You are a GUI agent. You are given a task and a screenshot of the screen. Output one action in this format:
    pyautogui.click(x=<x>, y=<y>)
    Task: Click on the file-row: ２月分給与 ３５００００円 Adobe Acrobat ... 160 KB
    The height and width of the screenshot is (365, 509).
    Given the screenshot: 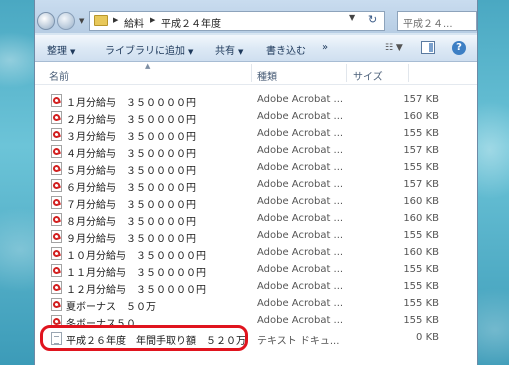 What is the action you would take?
    pyautogui.click(x=256, y=117)
    